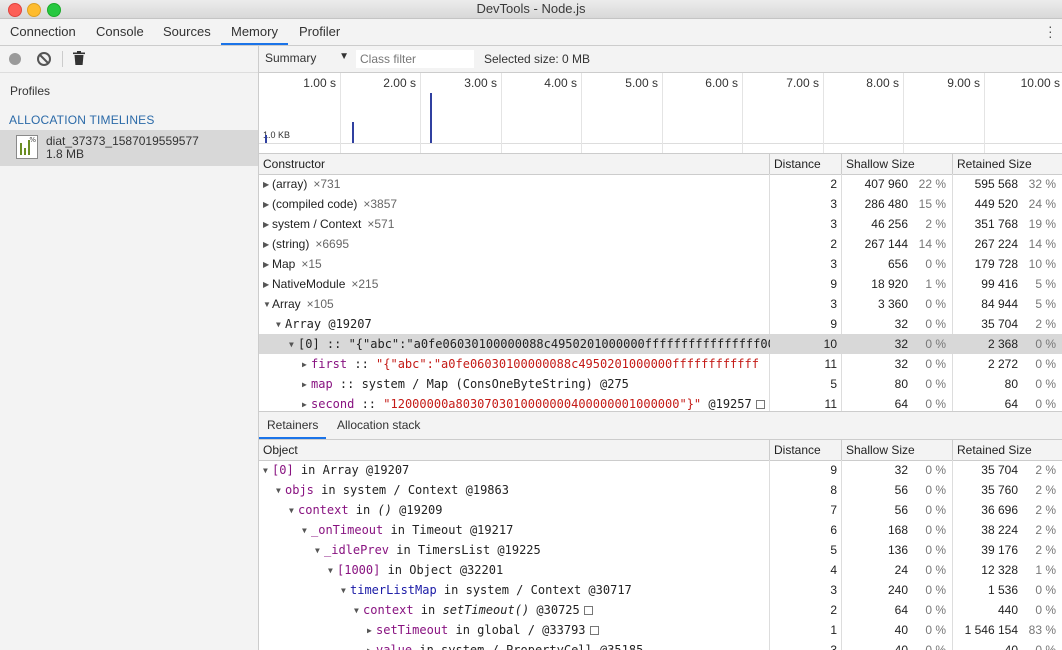  I want to click on table-row: ▶ (array) ×731 2 407 960 22 % 595 568 32 %, so click(660, 184).